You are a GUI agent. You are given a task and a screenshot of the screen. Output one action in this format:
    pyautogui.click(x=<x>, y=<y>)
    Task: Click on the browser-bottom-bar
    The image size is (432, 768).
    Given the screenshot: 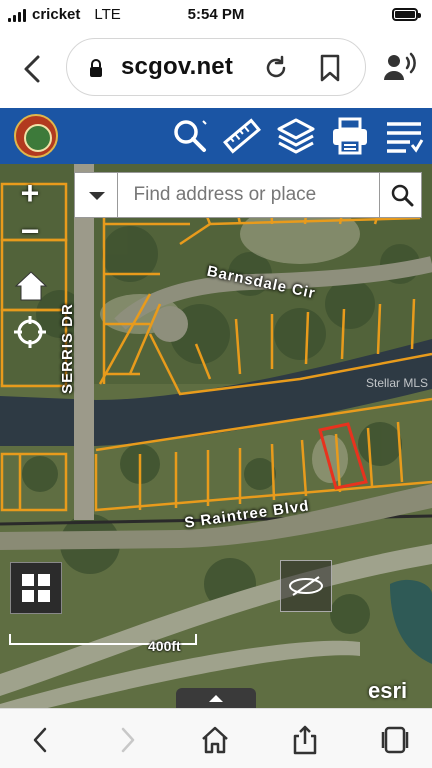 What is the action you would take?
    pyautogui.click(x=216, y=738)
    